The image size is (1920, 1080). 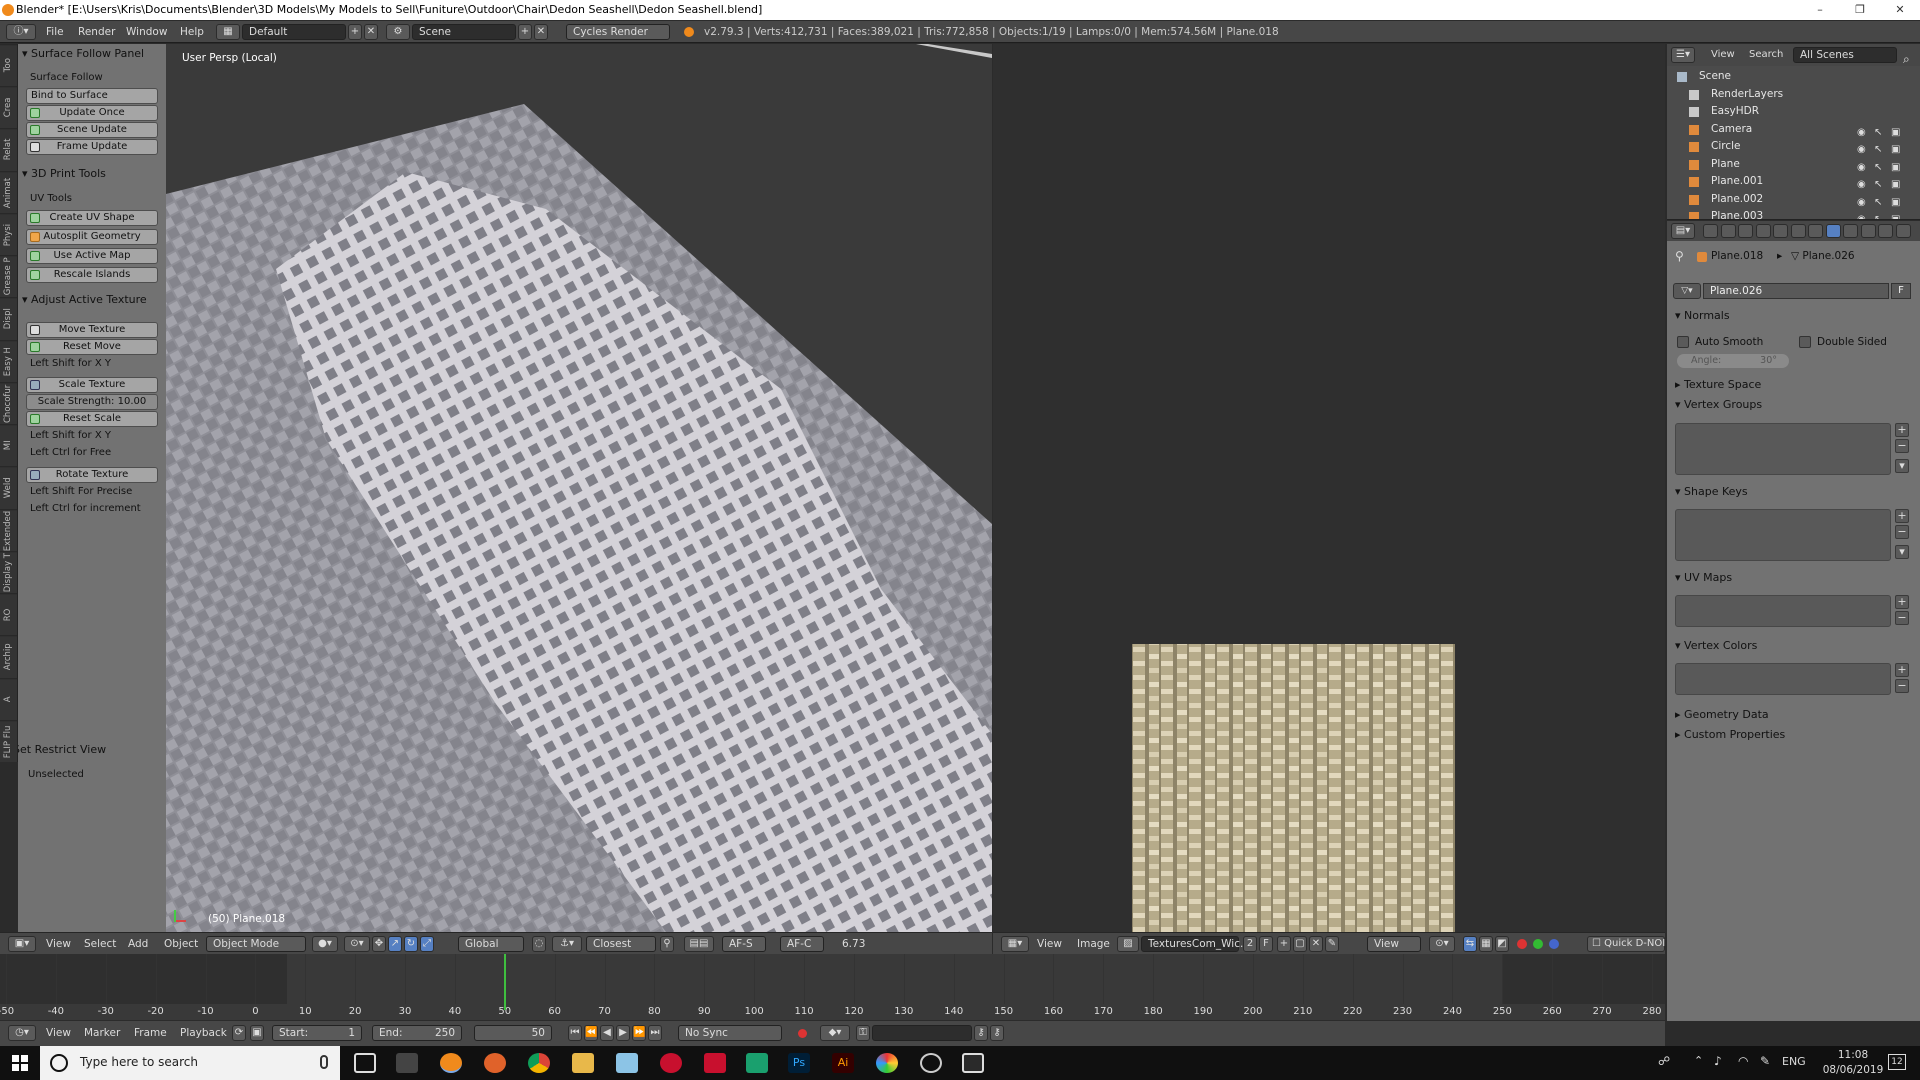 What do you see at coordinates (1793, 199) in the screenshot?
I see `outliner-item-plane-002: Plane.002 ◉ ↖ ▣` at bounding box center [1793, 199].